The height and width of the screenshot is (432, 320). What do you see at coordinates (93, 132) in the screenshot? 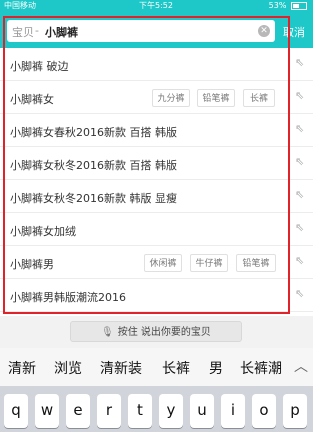
I see `suggestion-text: 小脚裤女春秋2016新款 百搭 韩版` at bounding box center [93, 132].